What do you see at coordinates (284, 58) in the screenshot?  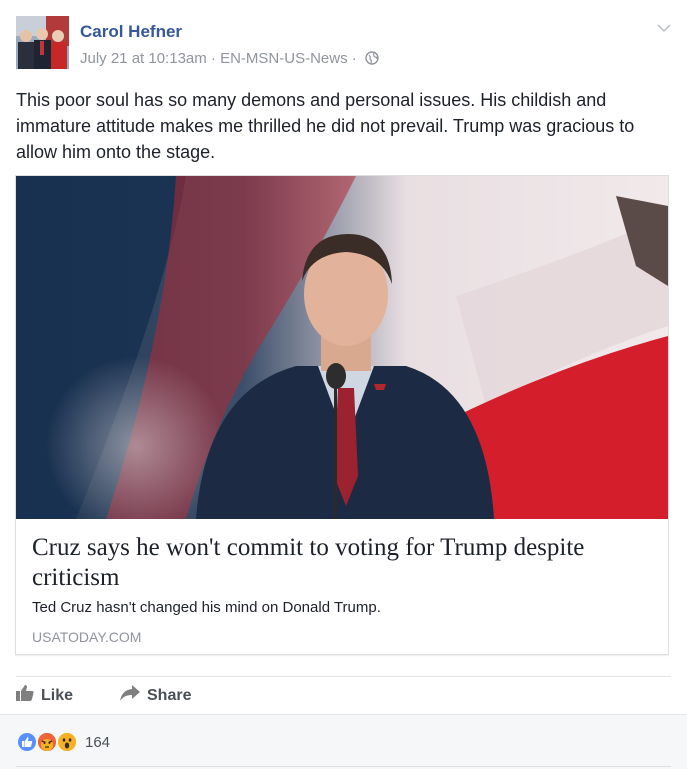 I see `post-source: EN-MSN-US-News` at bounding box center [284, 58].